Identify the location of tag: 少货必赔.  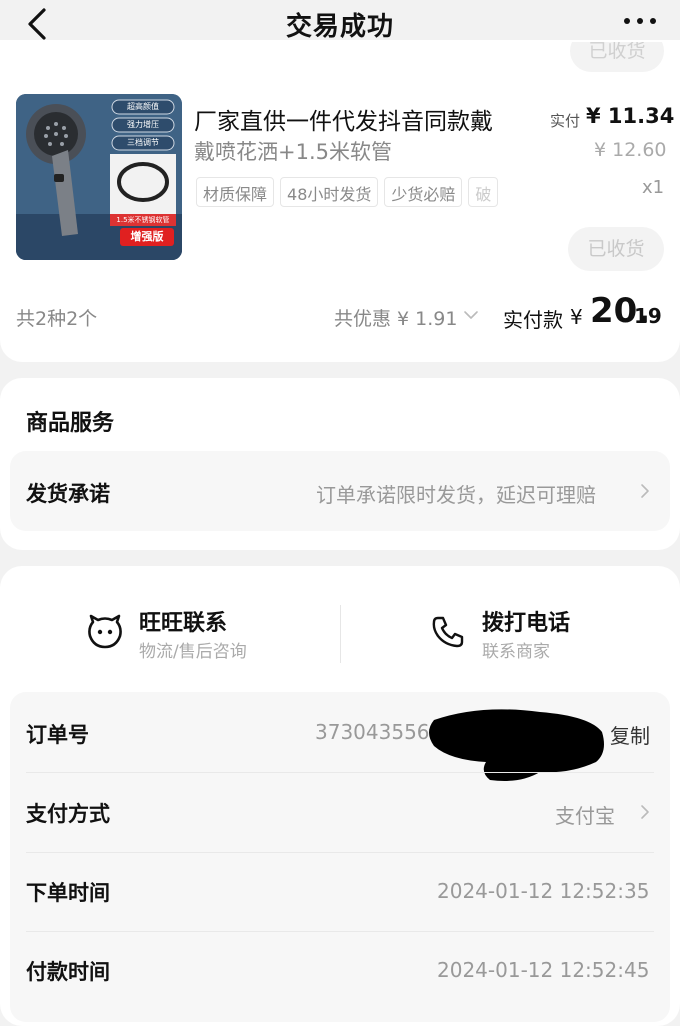
(423, 192).